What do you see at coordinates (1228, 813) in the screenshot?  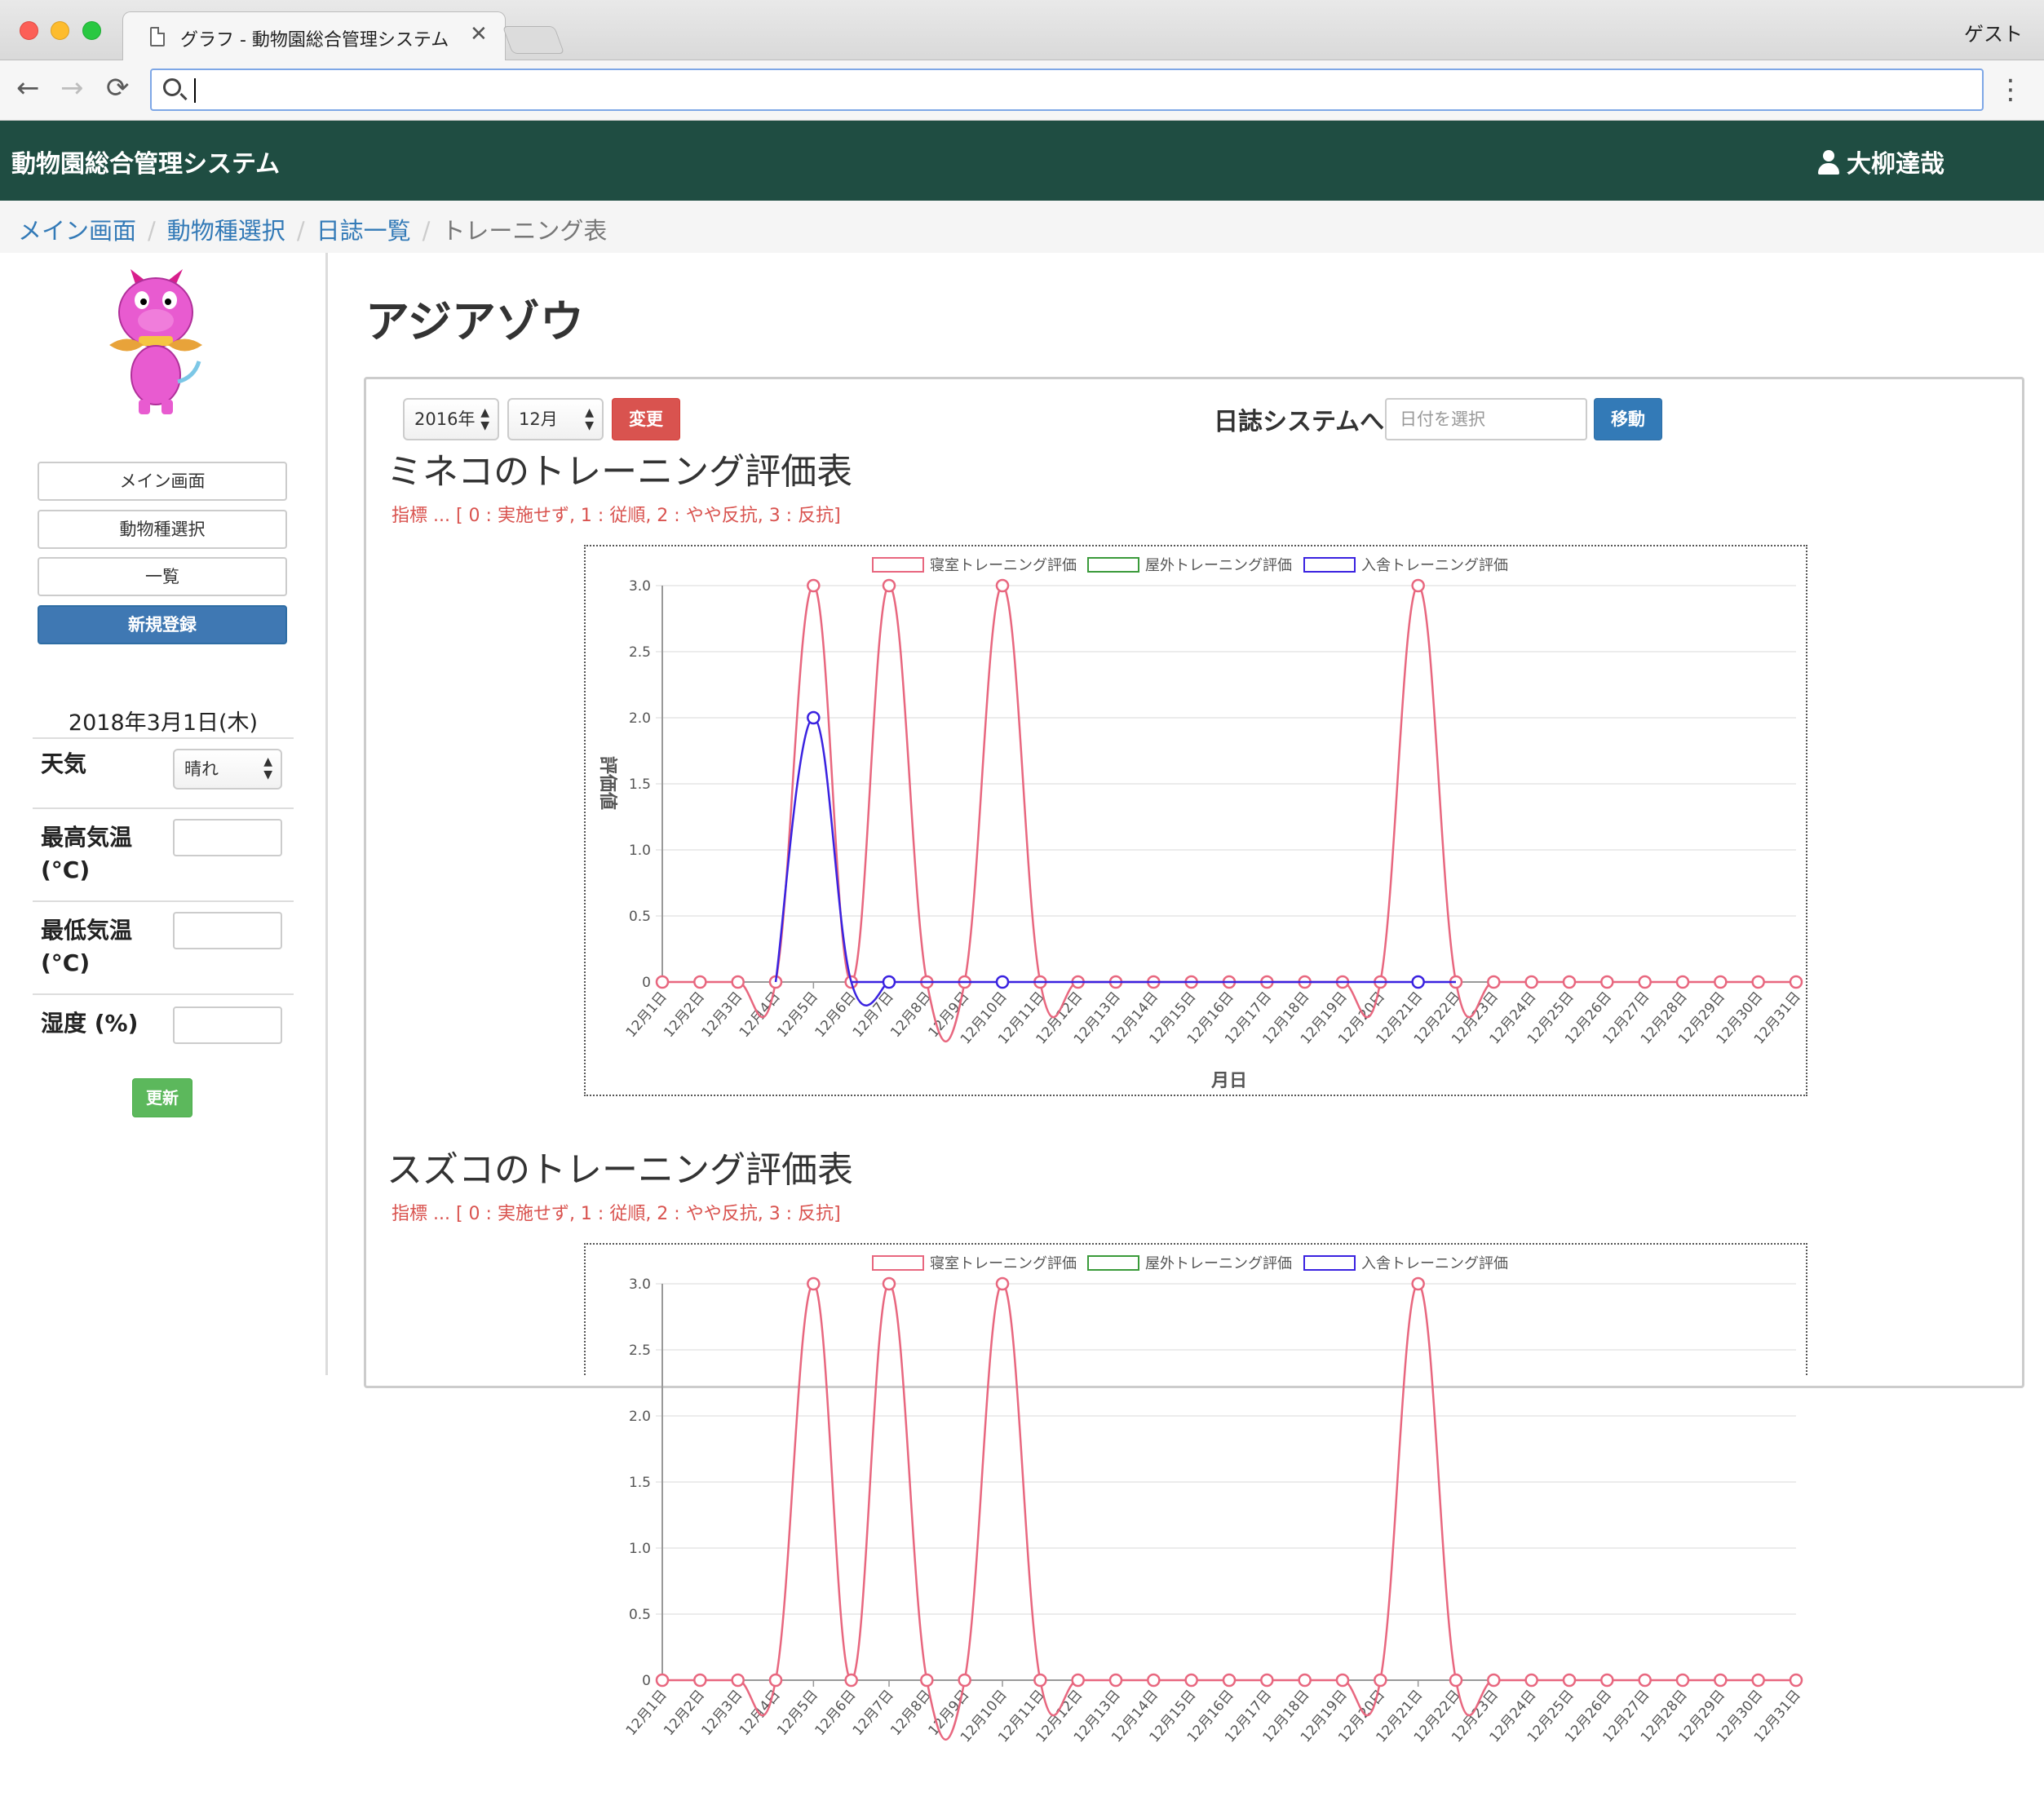 I see `series-line` at bounding box center [1228, 813].